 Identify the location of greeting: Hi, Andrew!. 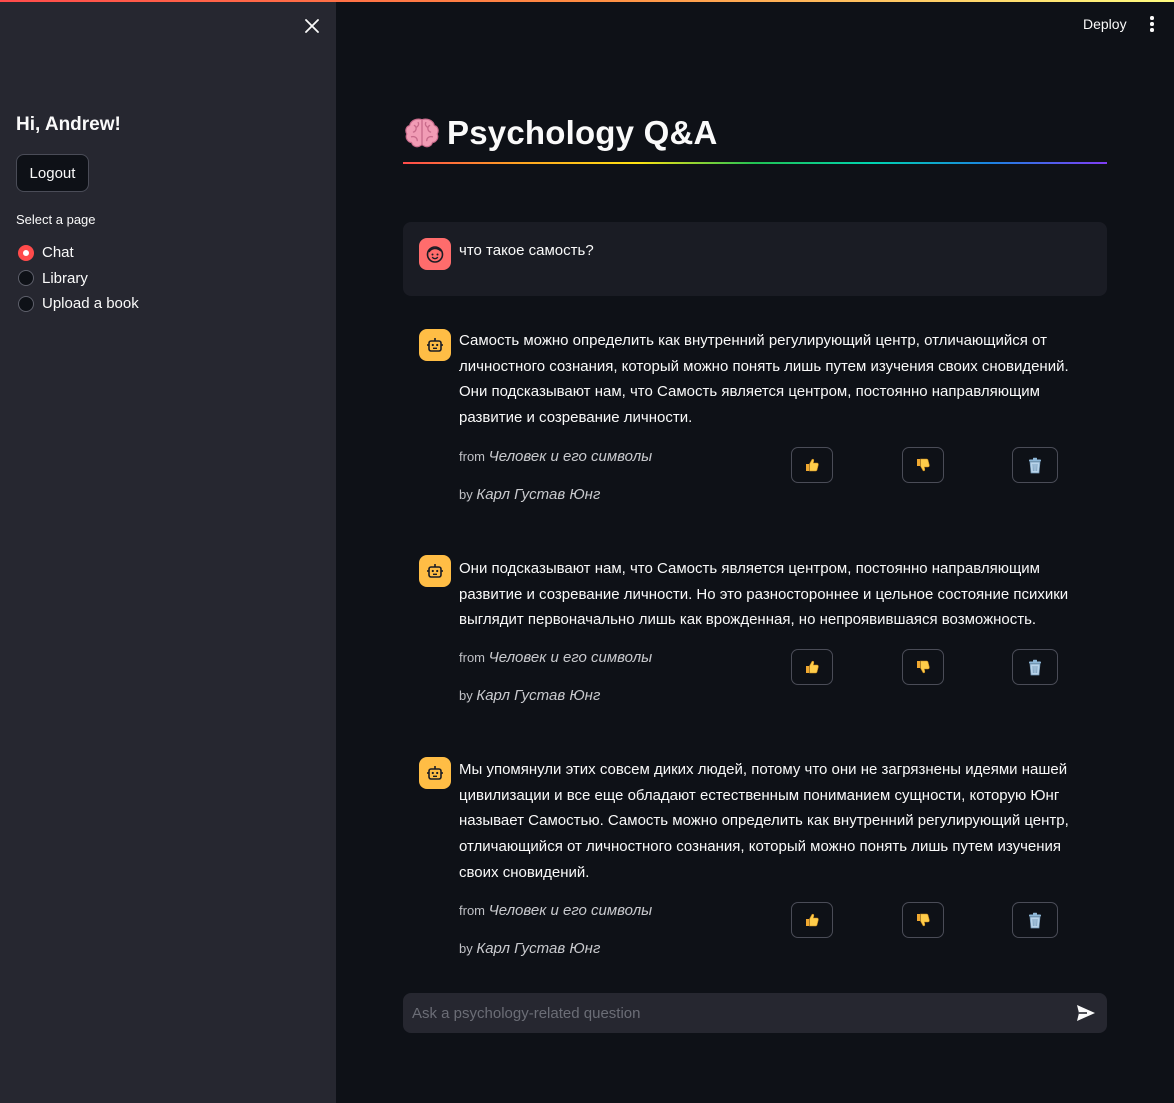
(68, 124).